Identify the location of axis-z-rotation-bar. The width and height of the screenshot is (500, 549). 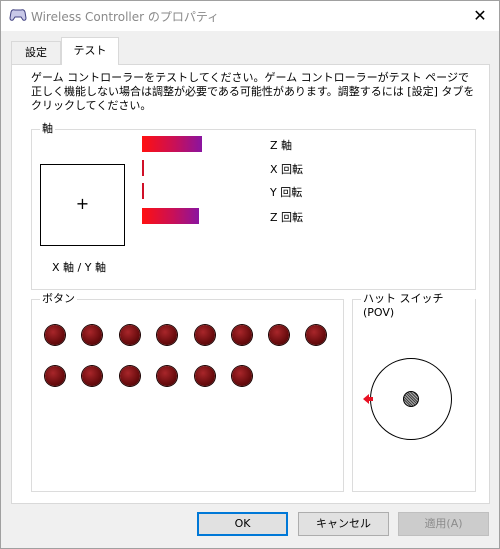
(170, 216).